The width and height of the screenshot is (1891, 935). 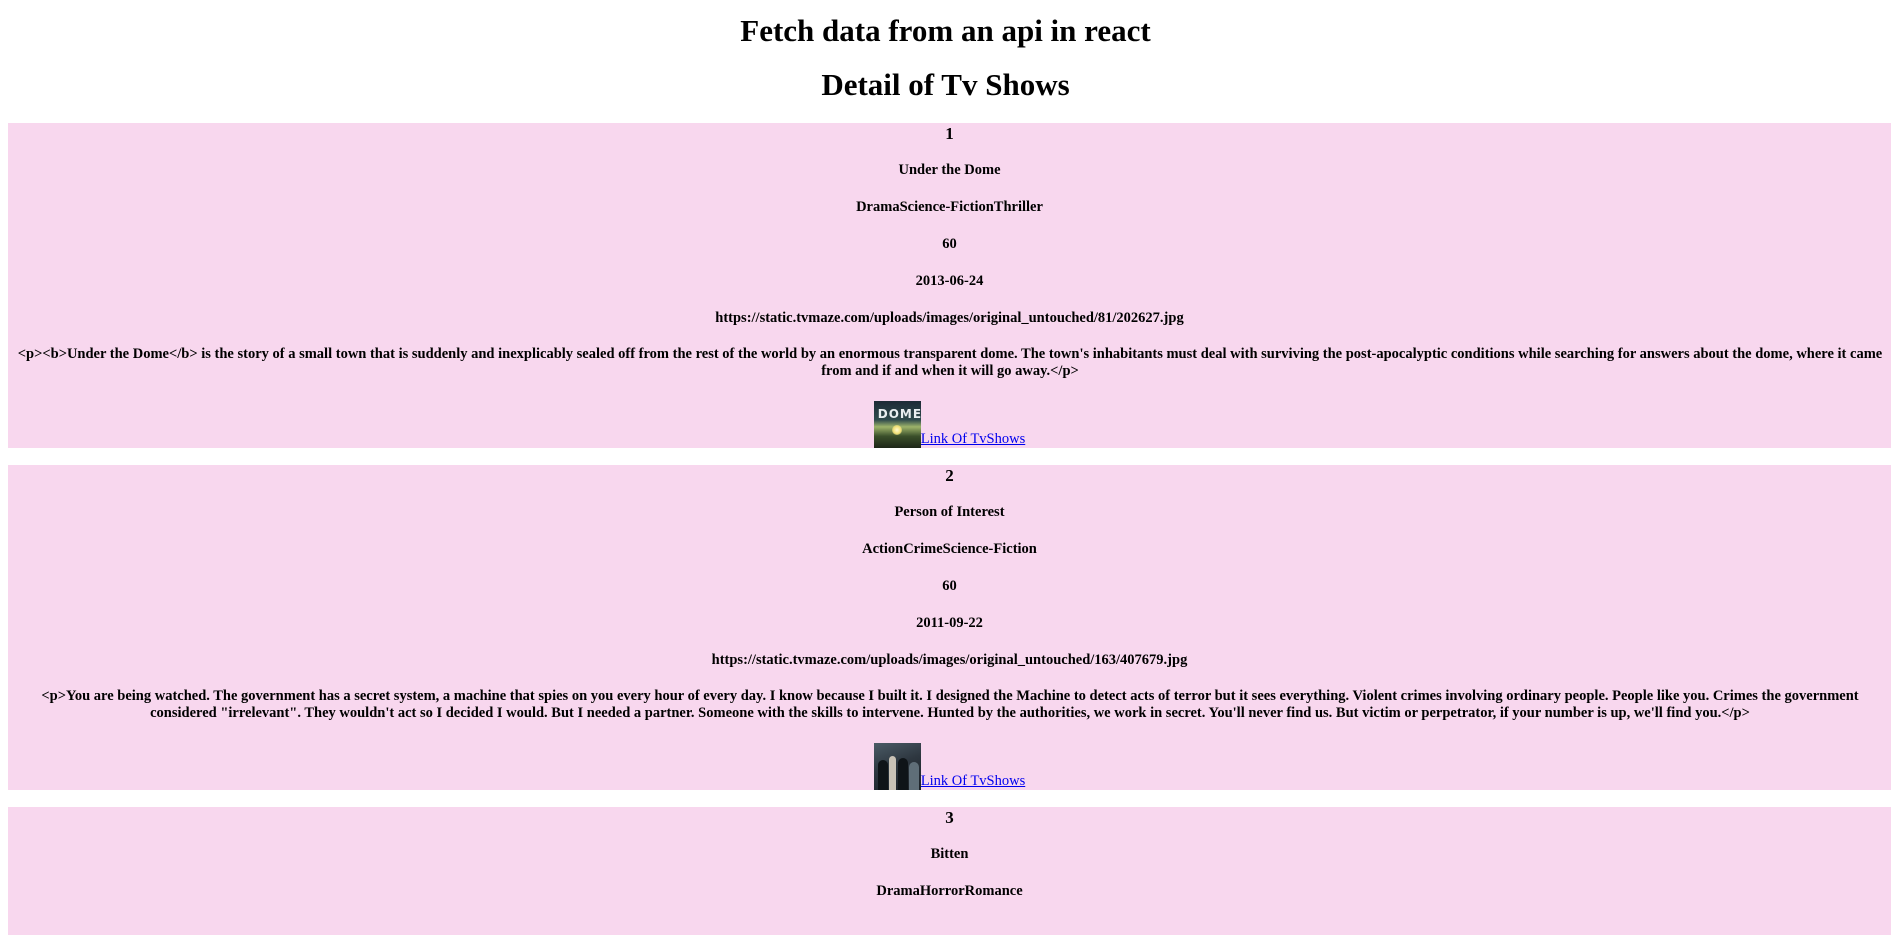 I want to click on page-subtitle: Detail of Tv Shows, so click(x=945, y=84).